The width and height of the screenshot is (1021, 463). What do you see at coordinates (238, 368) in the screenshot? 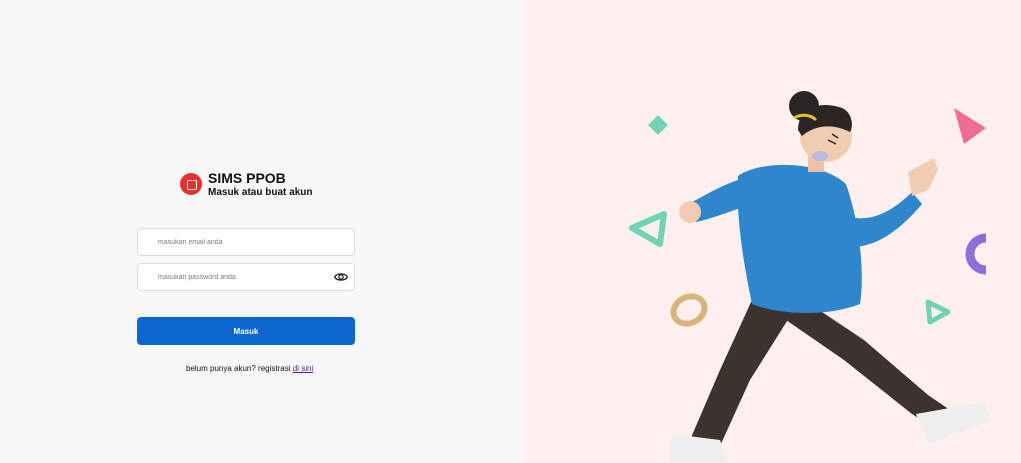
I see `register-text: belum punya akun? registrasi` at bounding box center [238, 368].